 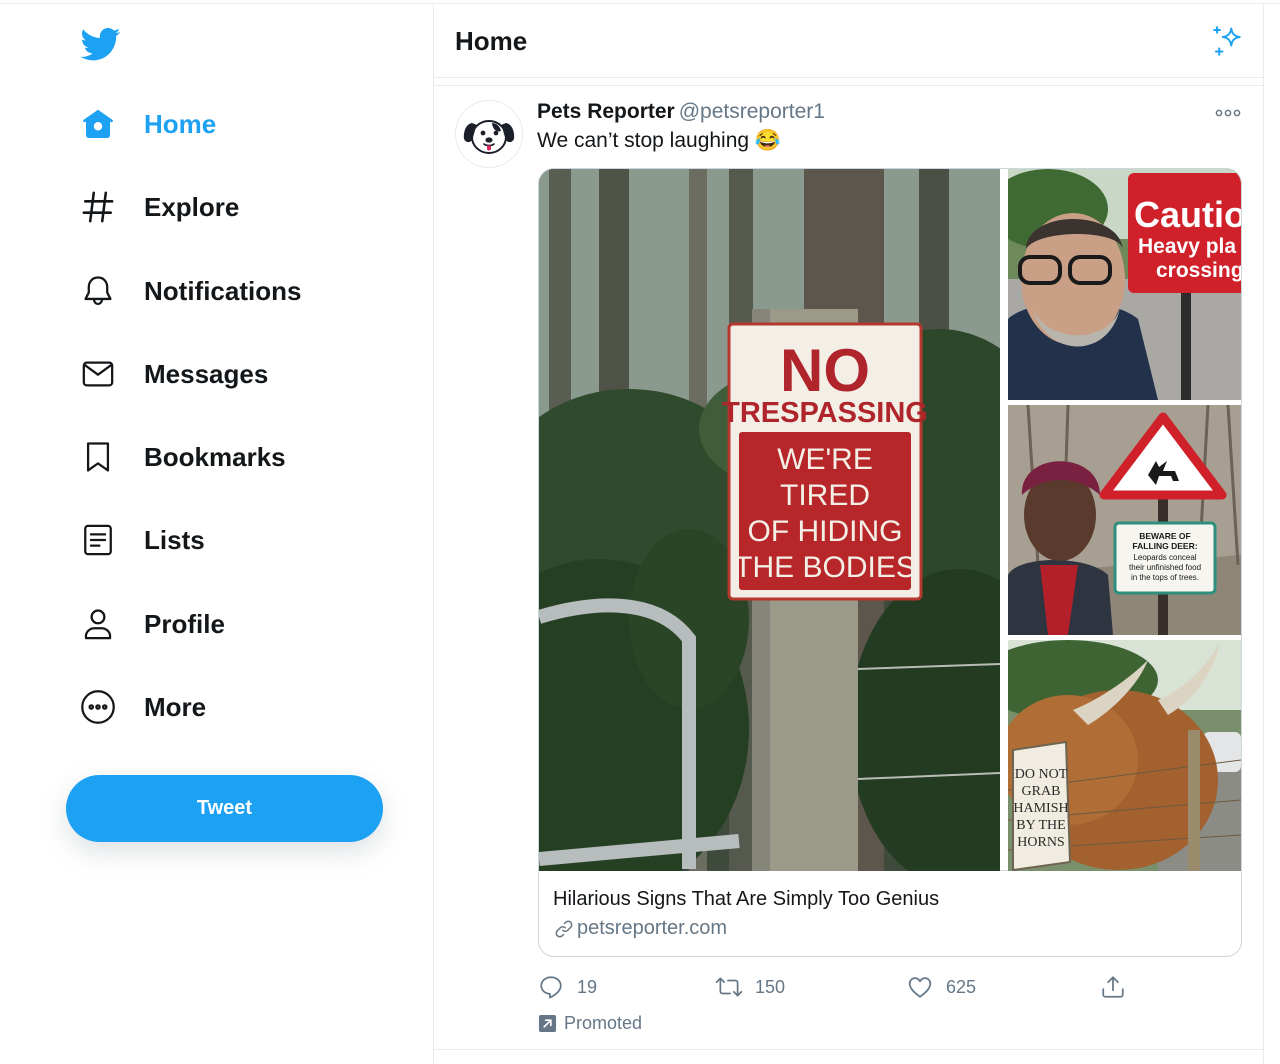 I want to click on timeline-header: Home, so click(x=848, y=41).